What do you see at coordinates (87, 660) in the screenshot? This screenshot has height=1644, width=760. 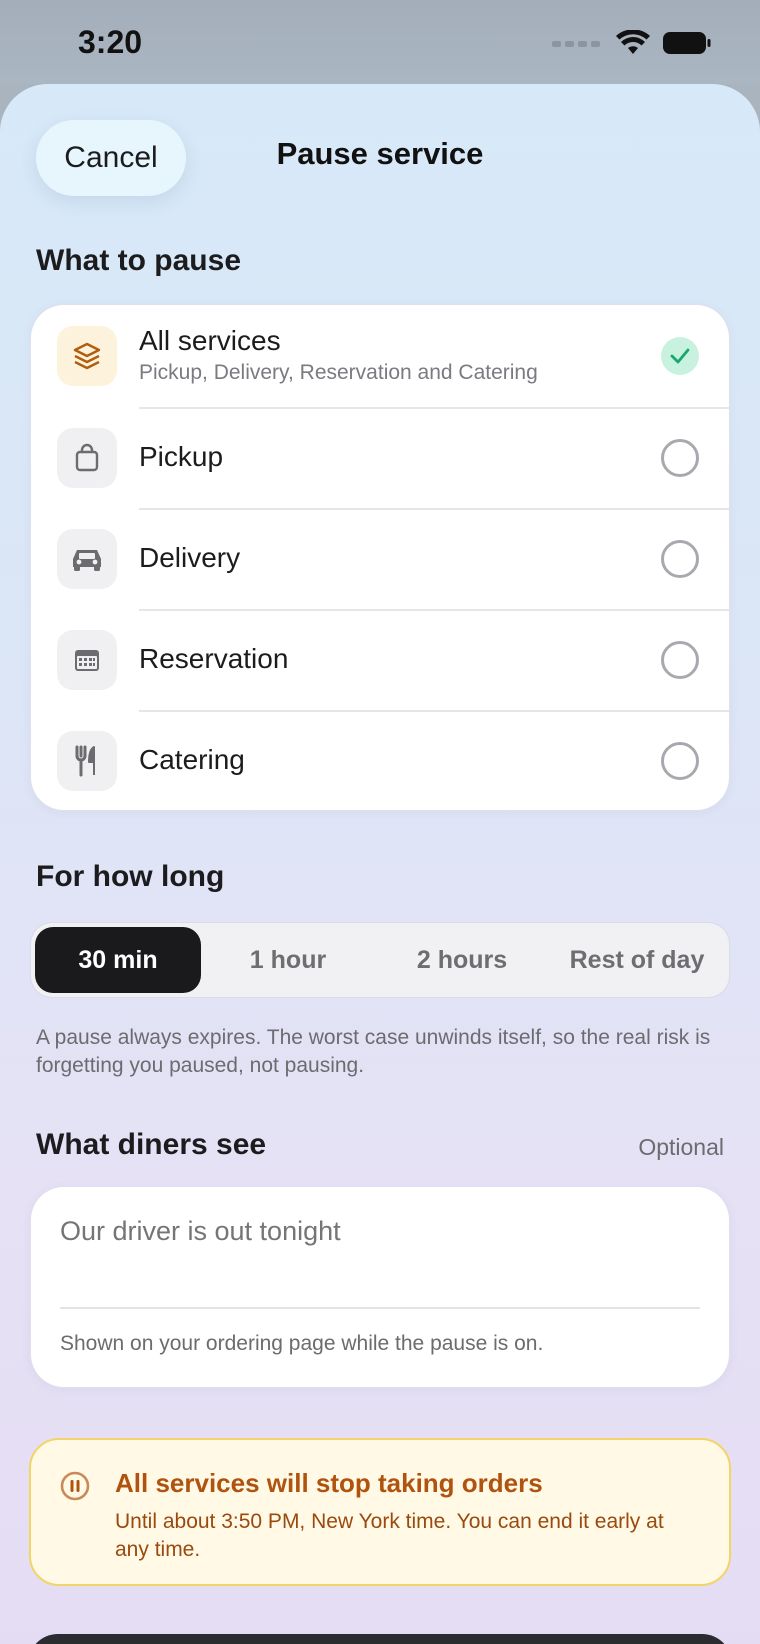 I see `calendar-icon` at bounding box center [87, 660].